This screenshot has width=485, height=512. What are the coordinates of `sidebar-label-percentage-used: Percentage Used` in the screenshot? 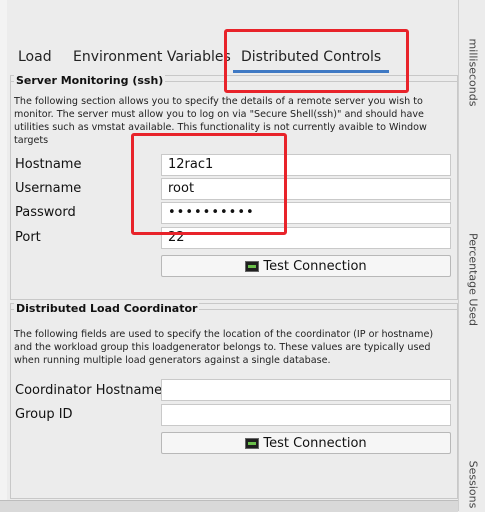 It's located at (472, 279).